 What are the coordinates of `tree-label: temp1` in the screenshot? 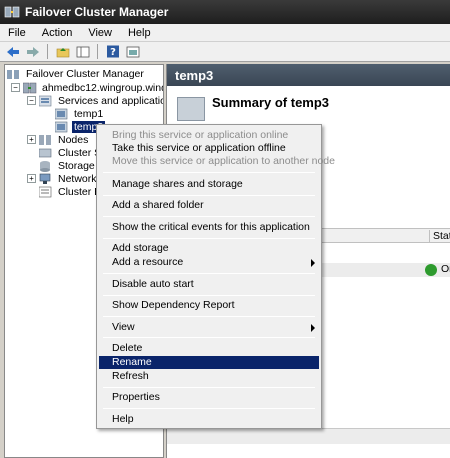 It's located at (89, 113).